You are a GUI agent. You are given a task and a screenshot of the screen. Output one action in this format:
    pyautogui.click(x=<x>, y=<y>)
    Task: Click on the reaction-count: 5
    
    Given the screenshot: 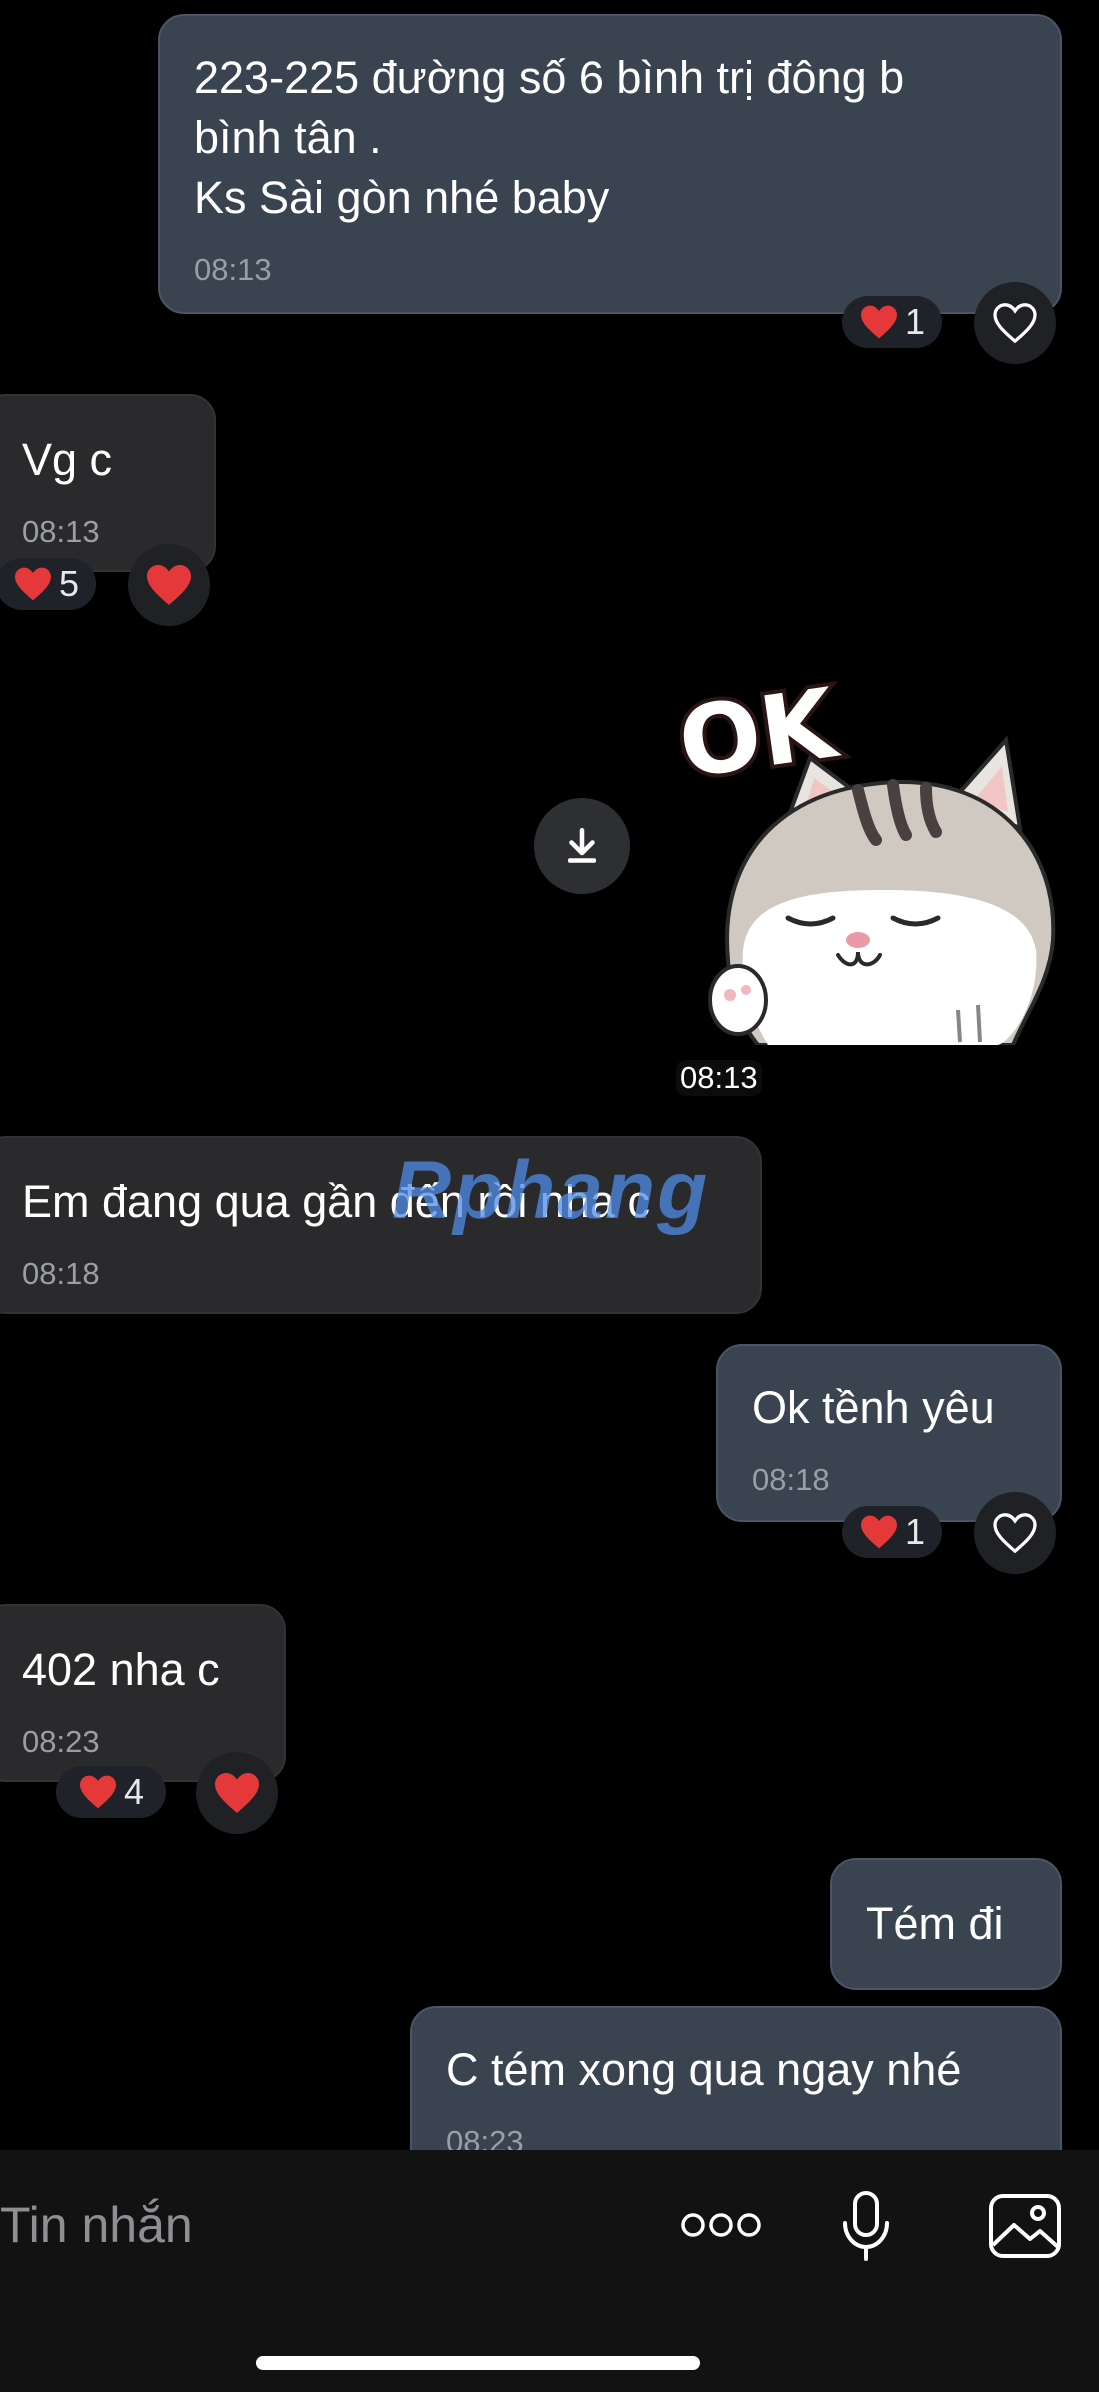 What is the action you would take?
    pyautogui.click(x=69, y=583)
    